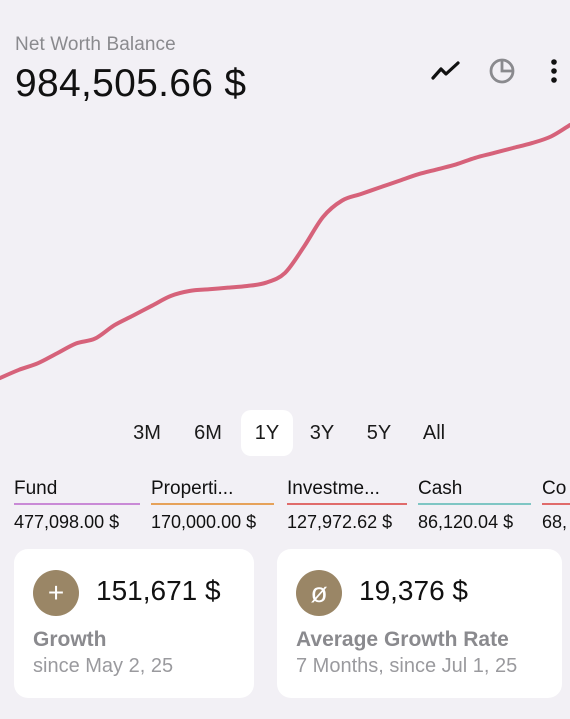 This screenshot has width=570, height=719. What do you see at coordinates (322, 433) in the screenshot?
I see `range-3y: 3Y` at bounding box center [322, 433].